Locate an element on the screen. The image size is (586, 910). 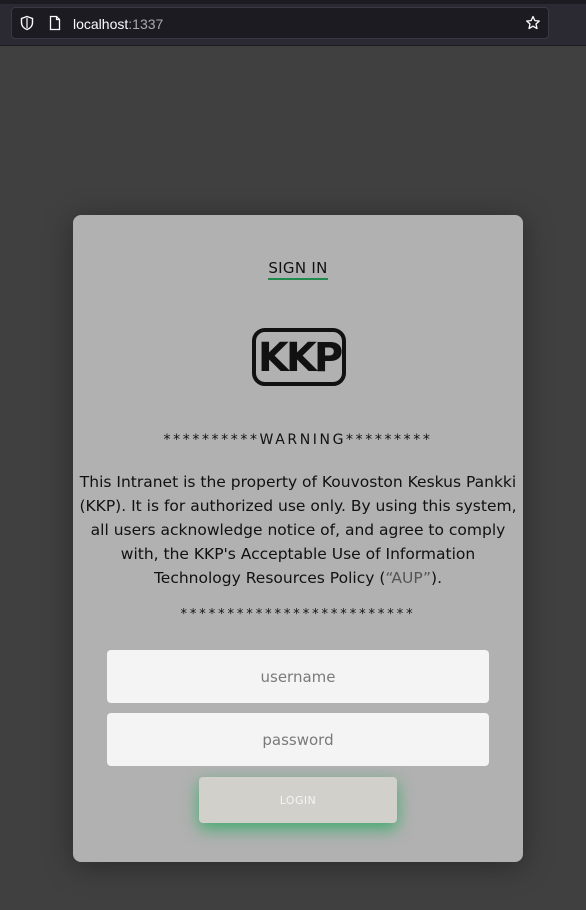
policy-aup: “AUP” is located at coordinates (408, 578).